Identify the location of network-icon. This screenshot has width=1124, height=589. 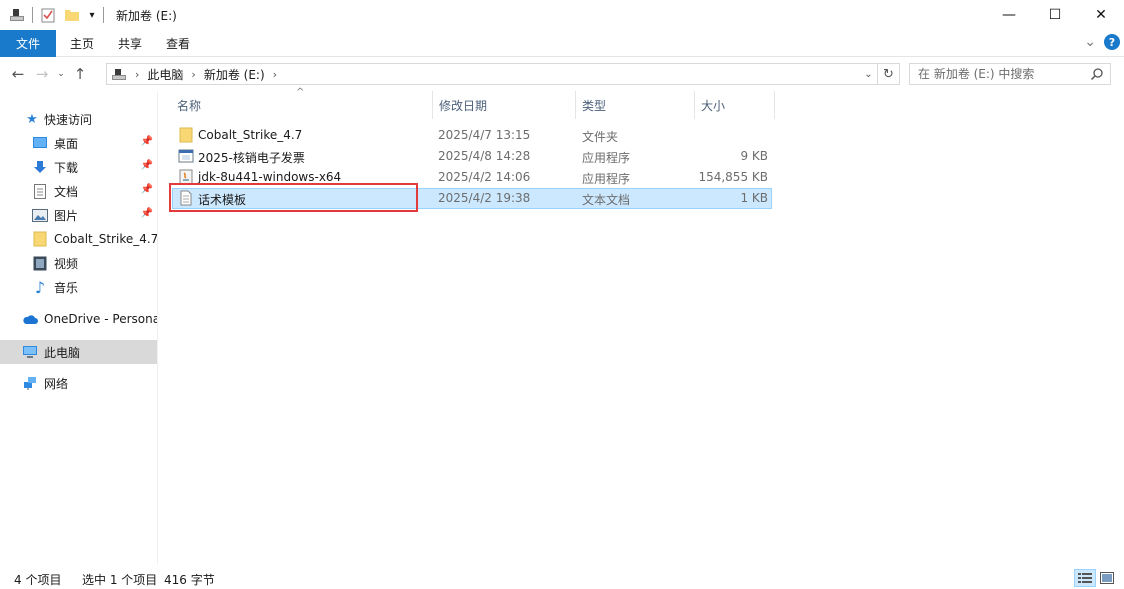
(30, 383).